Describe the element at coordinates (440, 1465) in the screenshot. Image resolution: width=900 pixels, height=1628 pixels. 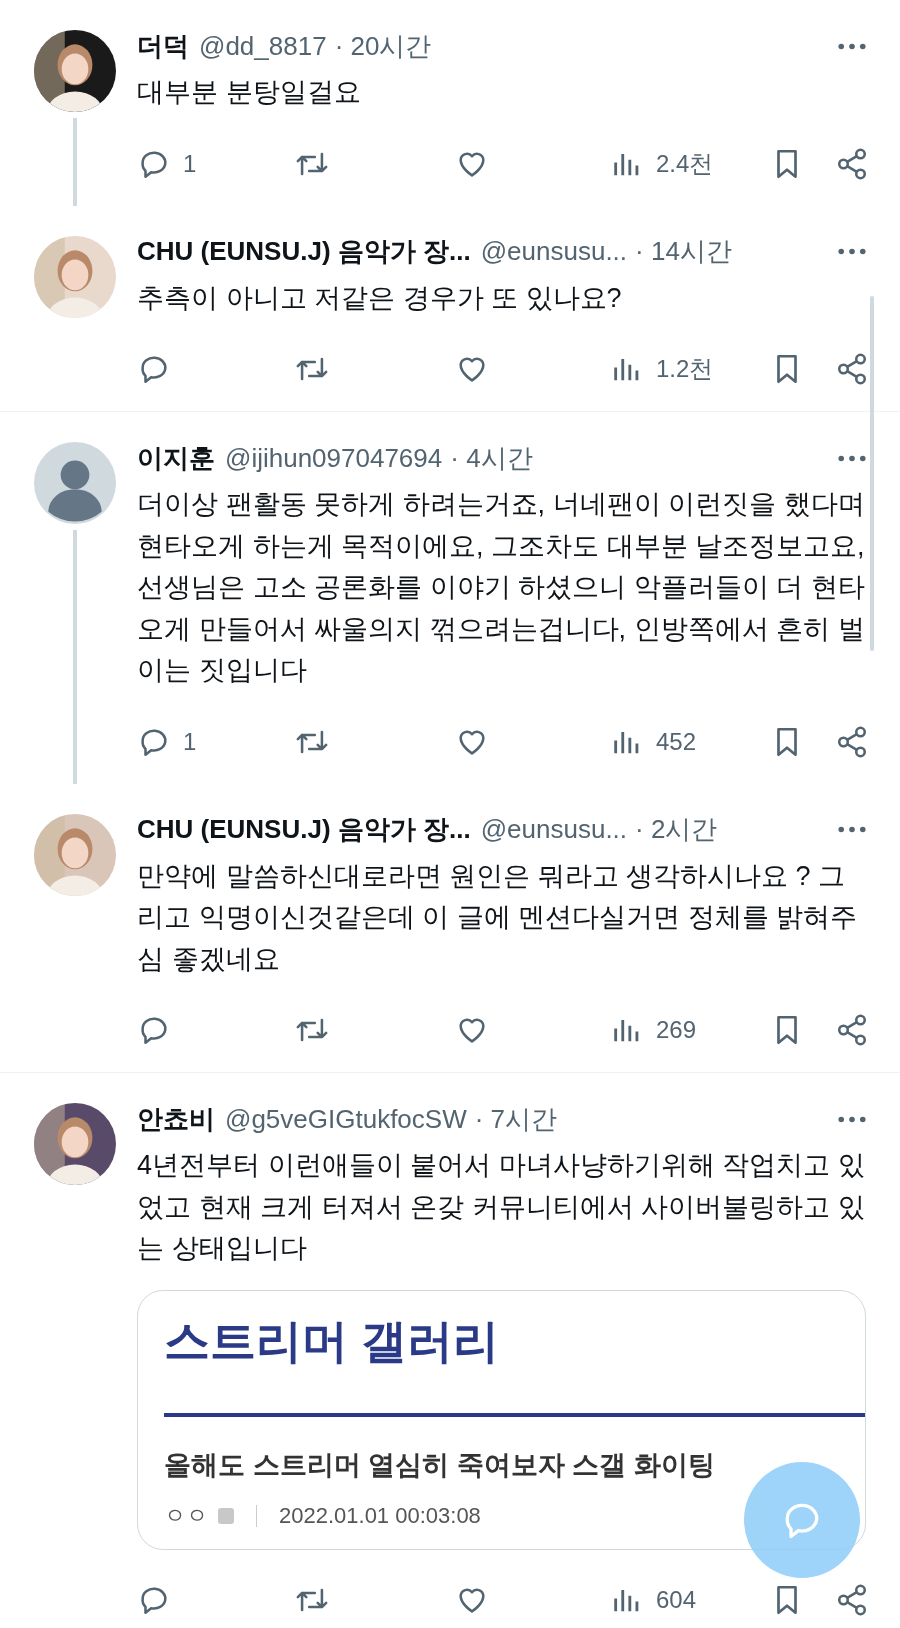
I see `card-subtitle: 올해도 스트리머 열심히 죽여보자 스갤 화이팅` at that location.